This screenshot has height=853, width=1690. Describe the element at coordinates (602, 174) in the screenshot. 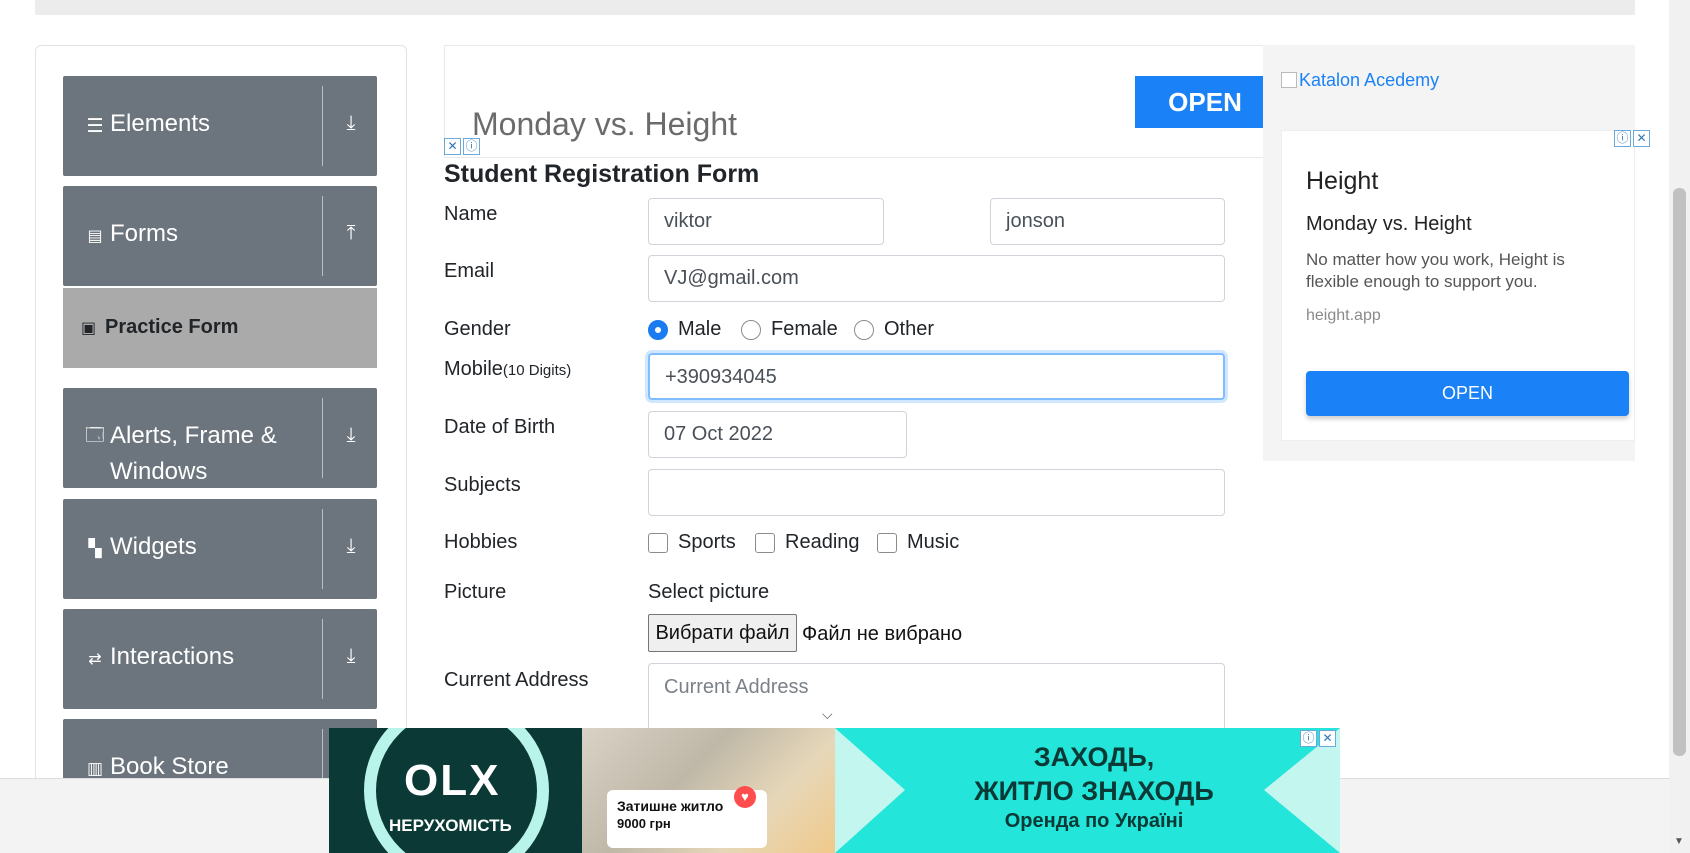

I see `form-title: Student Registration Form` at that location.